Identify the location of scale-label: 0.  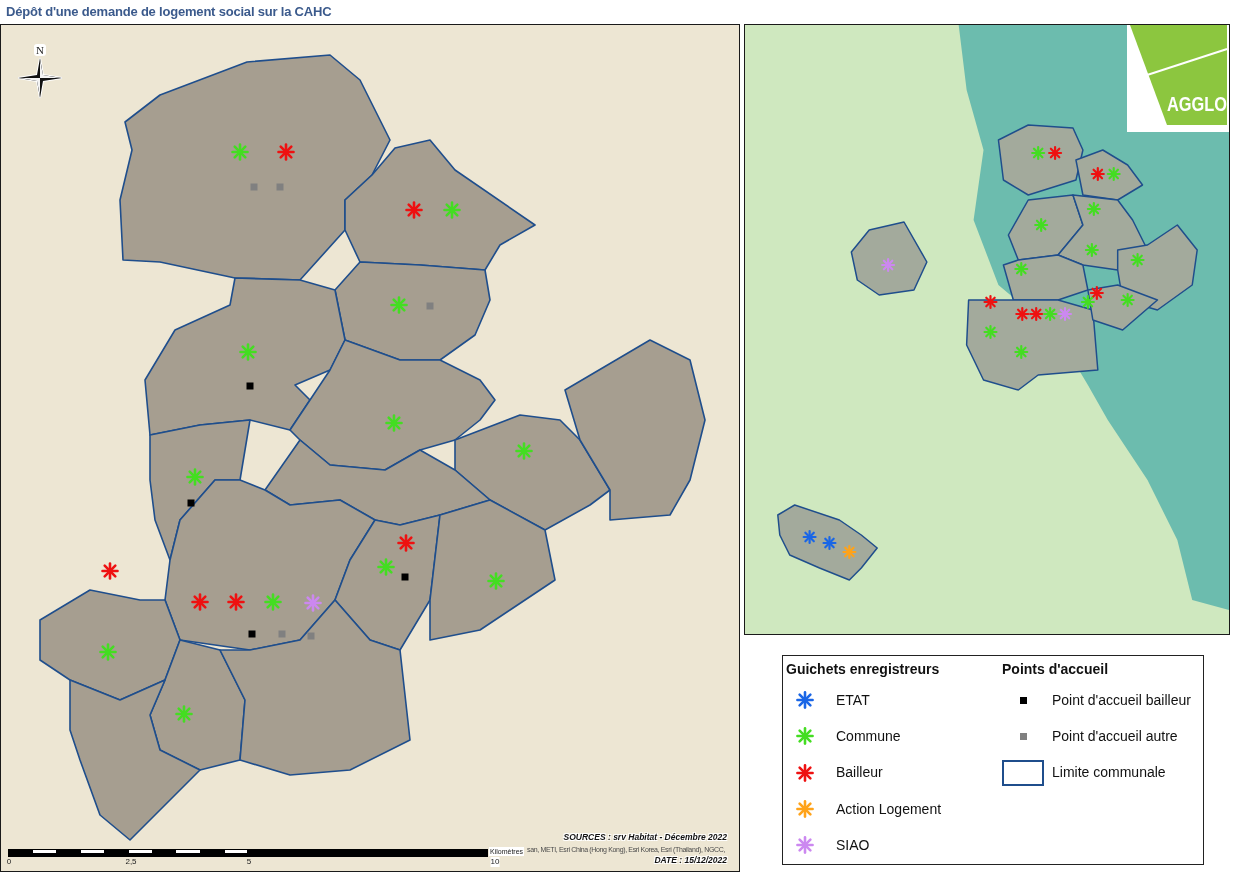
(9, 862).